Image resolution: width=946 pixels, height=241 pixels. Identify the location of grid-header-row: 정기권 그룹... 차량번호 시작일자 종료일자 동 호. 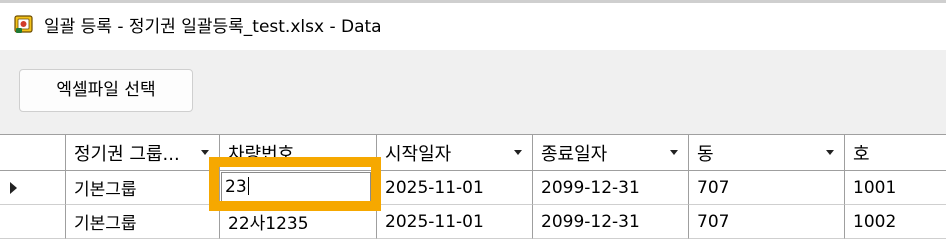
(473, 153).